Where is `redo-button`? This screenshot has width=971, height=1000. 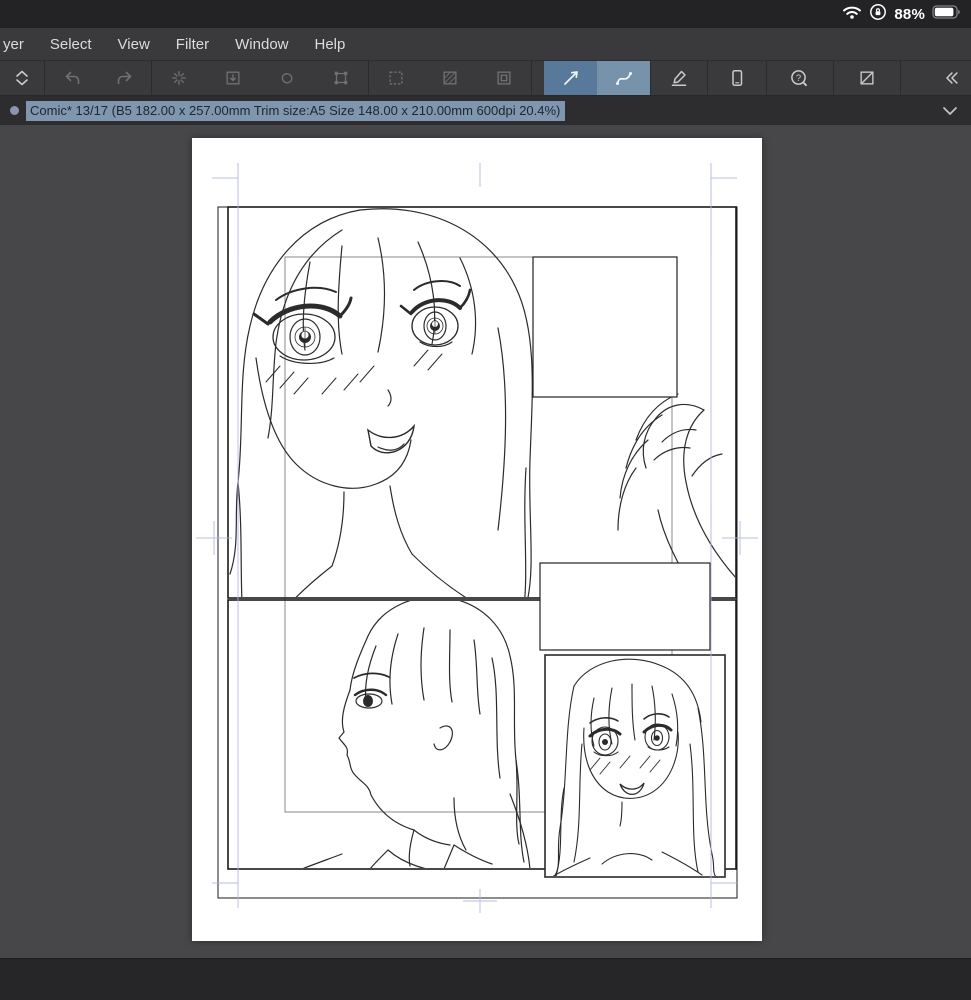
redo-button is located at coordinates (124, 78).